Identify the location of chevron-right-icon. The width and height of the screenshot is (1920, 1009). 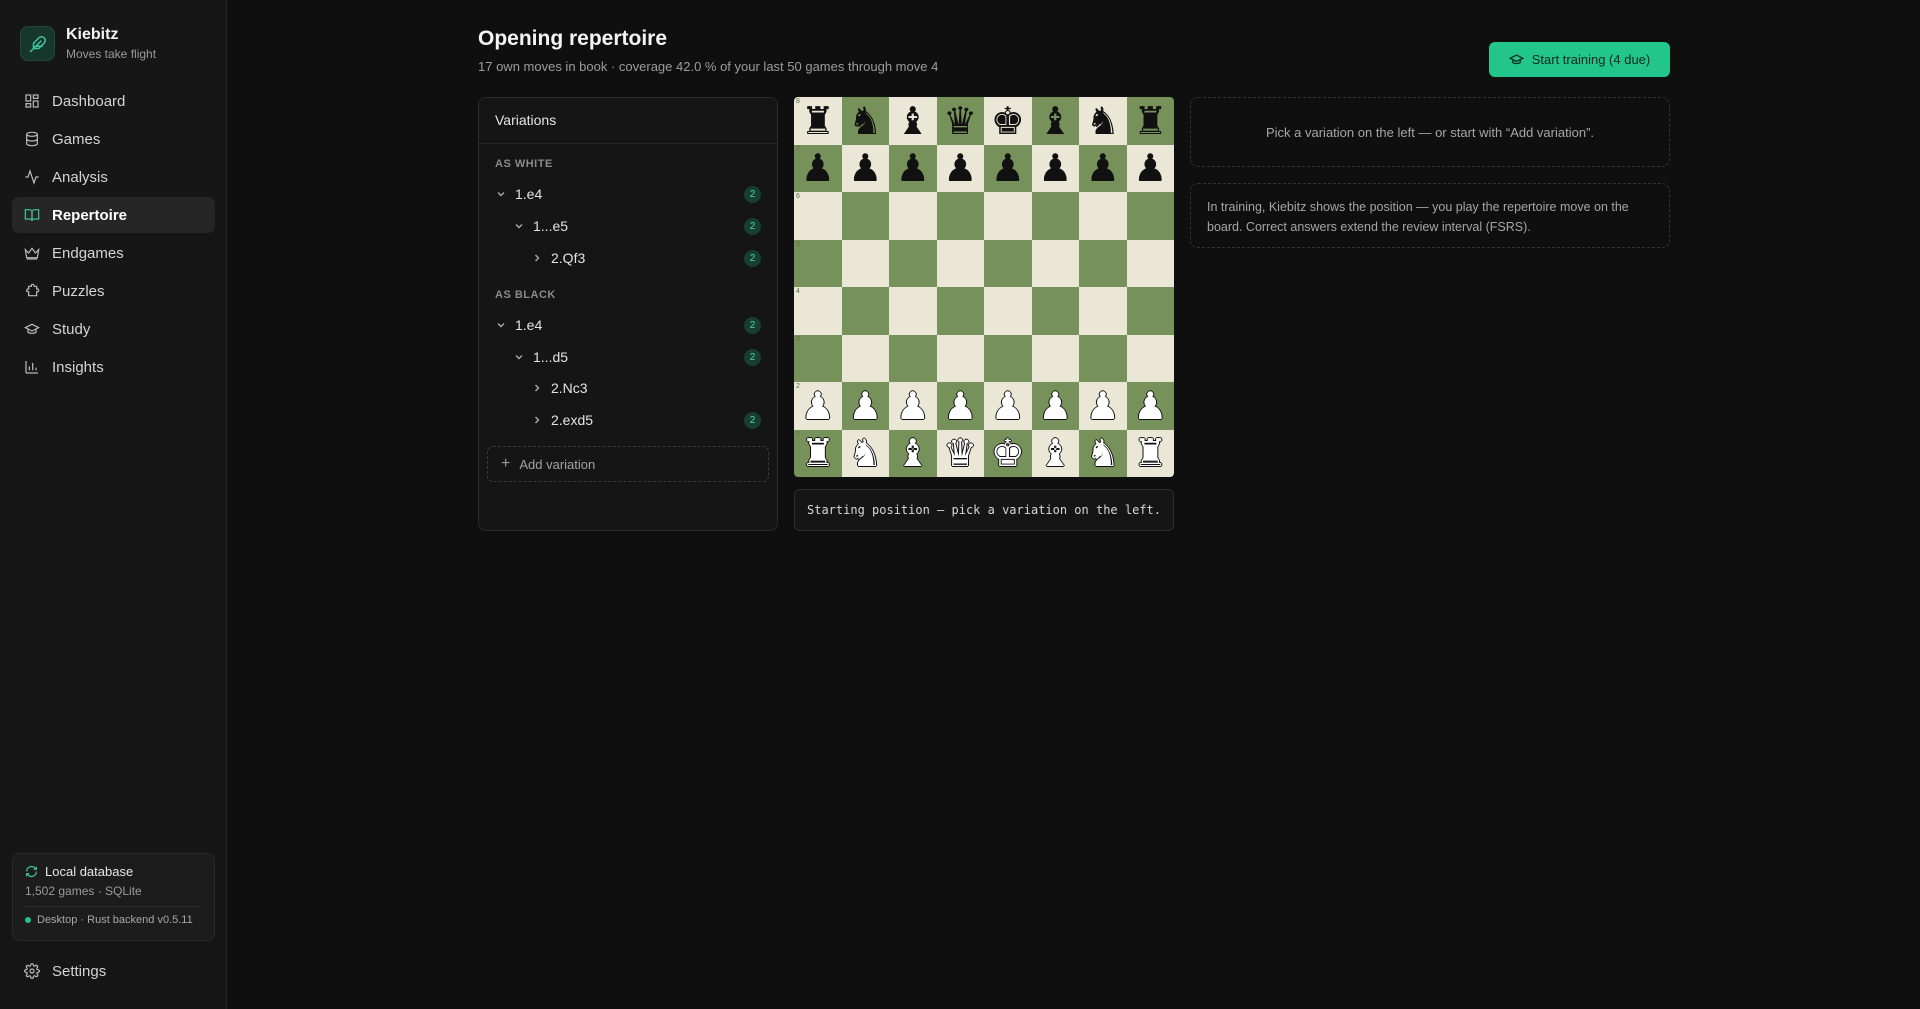
(537, 388).